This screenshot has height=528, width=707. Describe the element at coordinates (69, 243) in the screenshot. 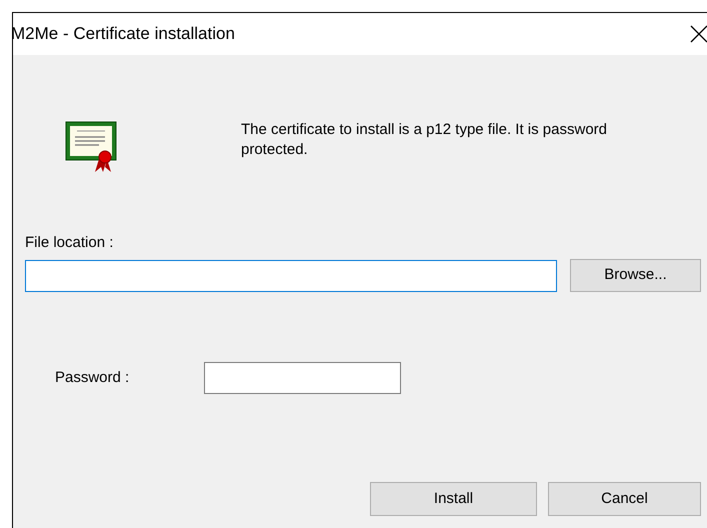

I see `field-label: File location :` at that location.